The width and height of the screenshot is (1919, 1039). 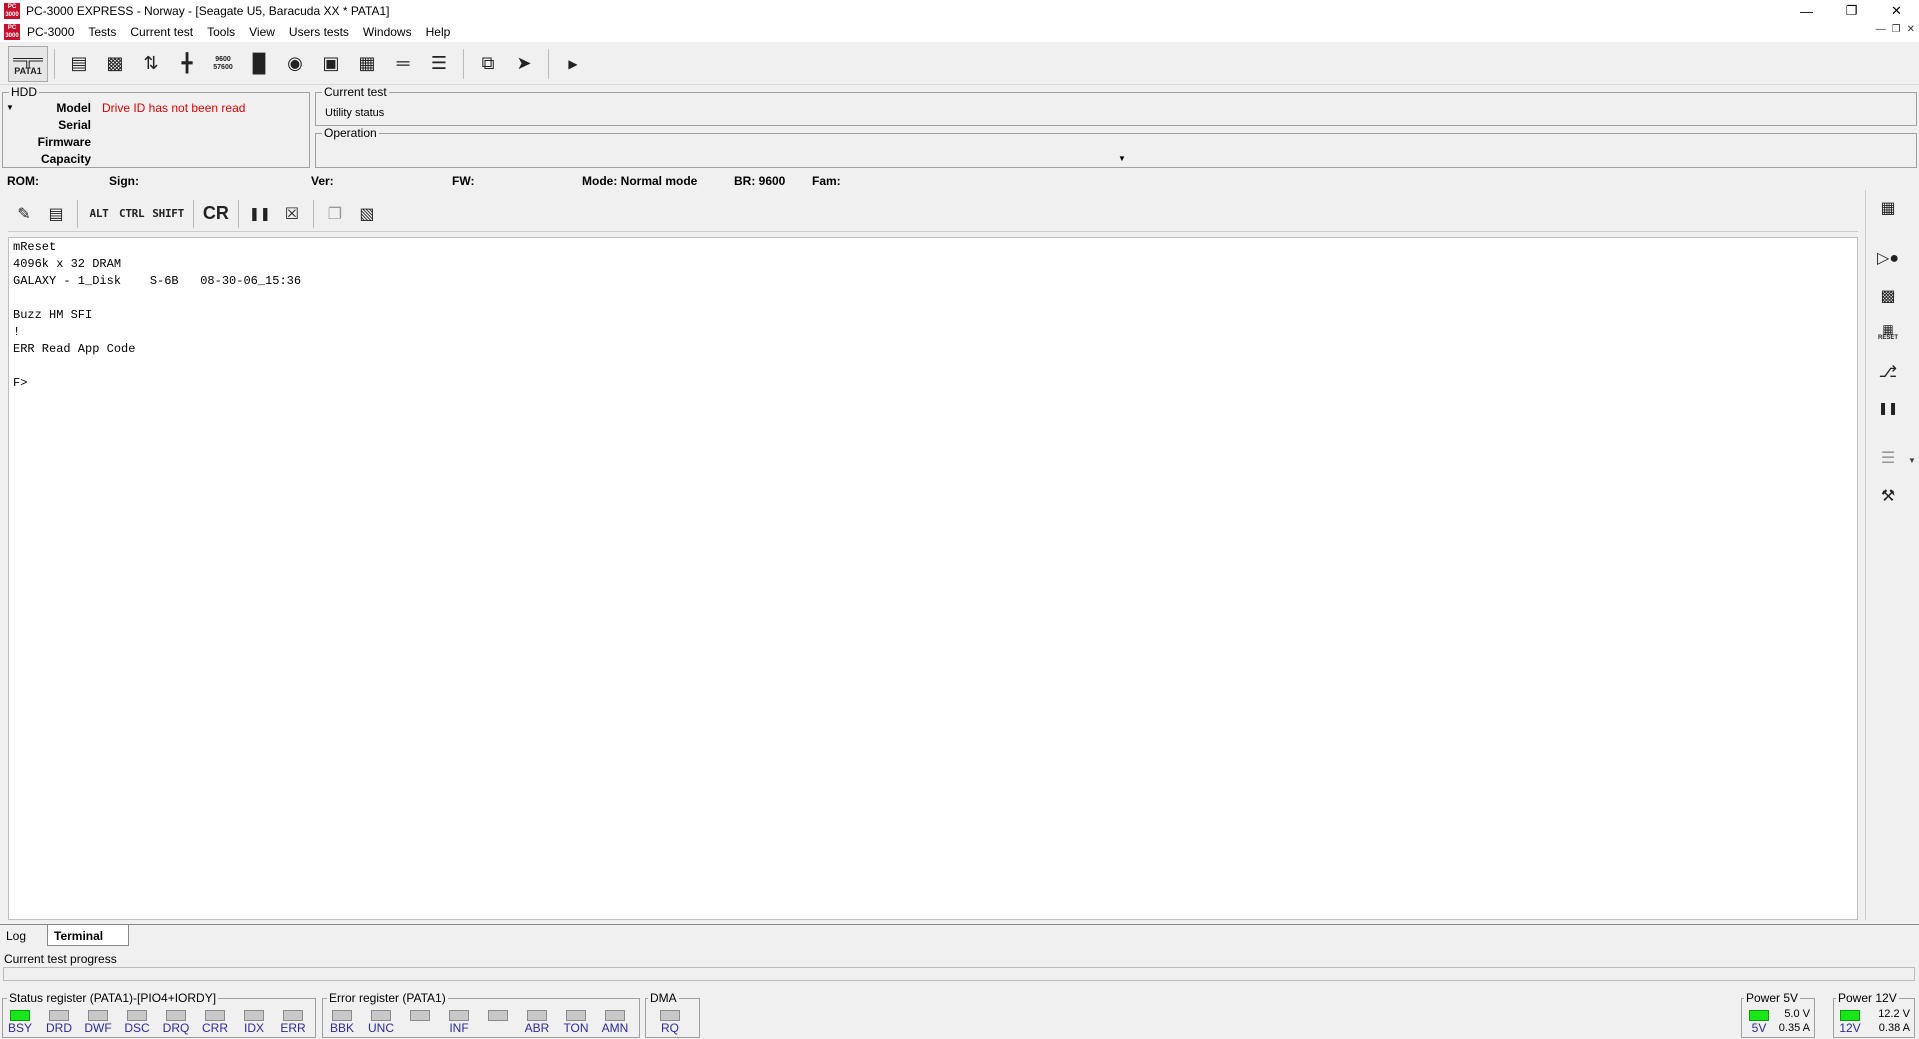 I want to click on alt-key-button: ALT, so click(x=99, y=214).